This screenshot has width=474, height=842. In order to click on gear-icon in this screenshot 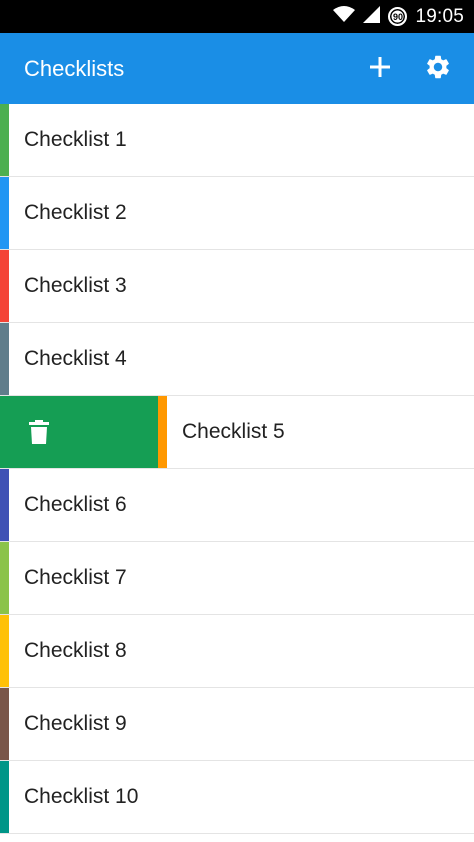, I will do `click(438, 69)`.